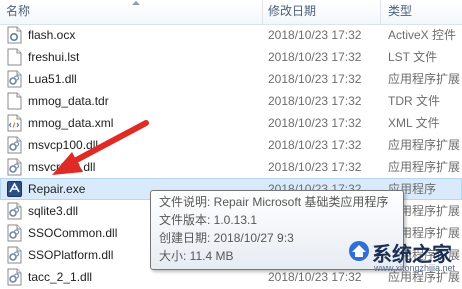 This screenshot has height=289, width=462. I want to click on file-name: flash.ocx, so click(52, 35).